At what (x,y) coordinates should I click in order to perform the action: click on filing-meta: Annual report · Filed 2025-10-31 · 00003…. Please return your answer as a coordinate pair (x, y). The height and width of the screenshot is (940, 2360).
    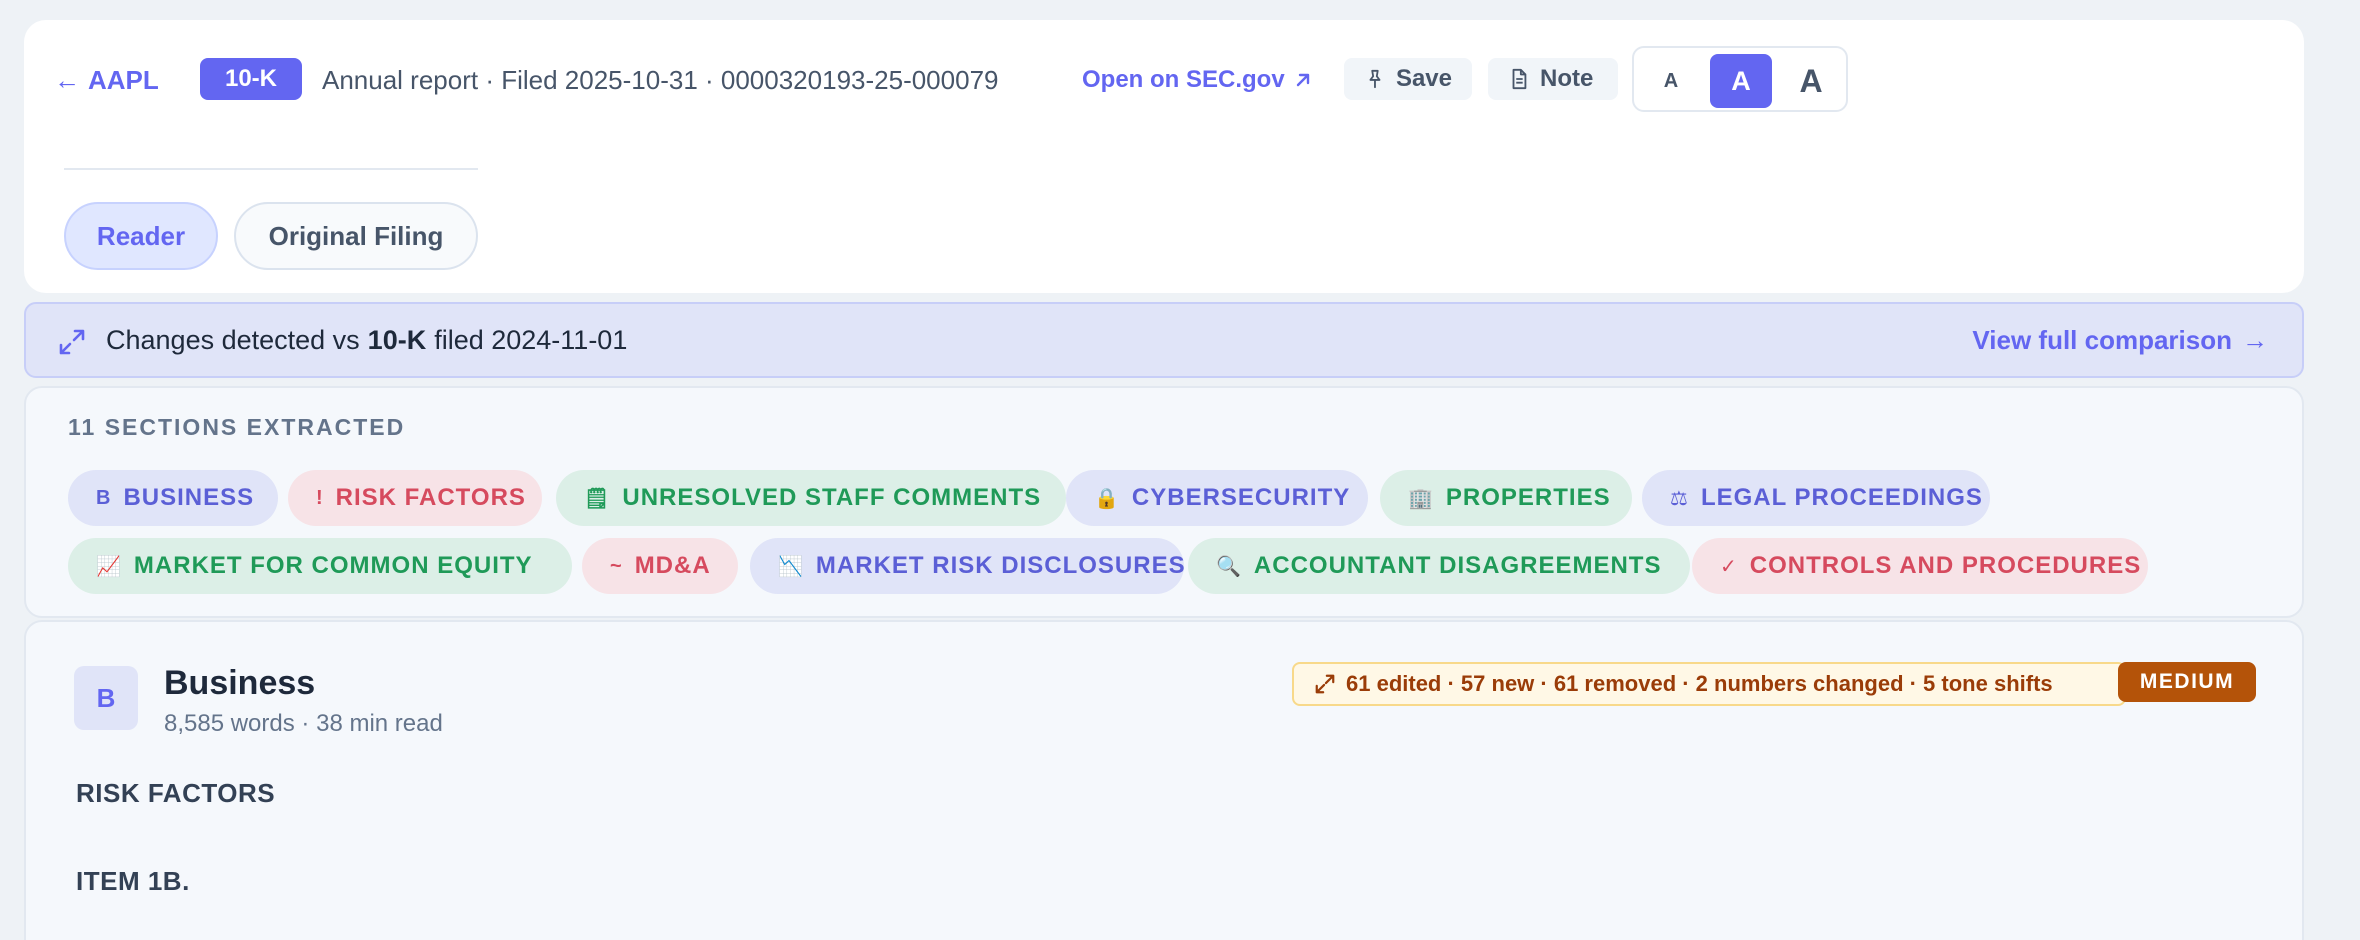
    Looking at the image, I should click on (660, 79).